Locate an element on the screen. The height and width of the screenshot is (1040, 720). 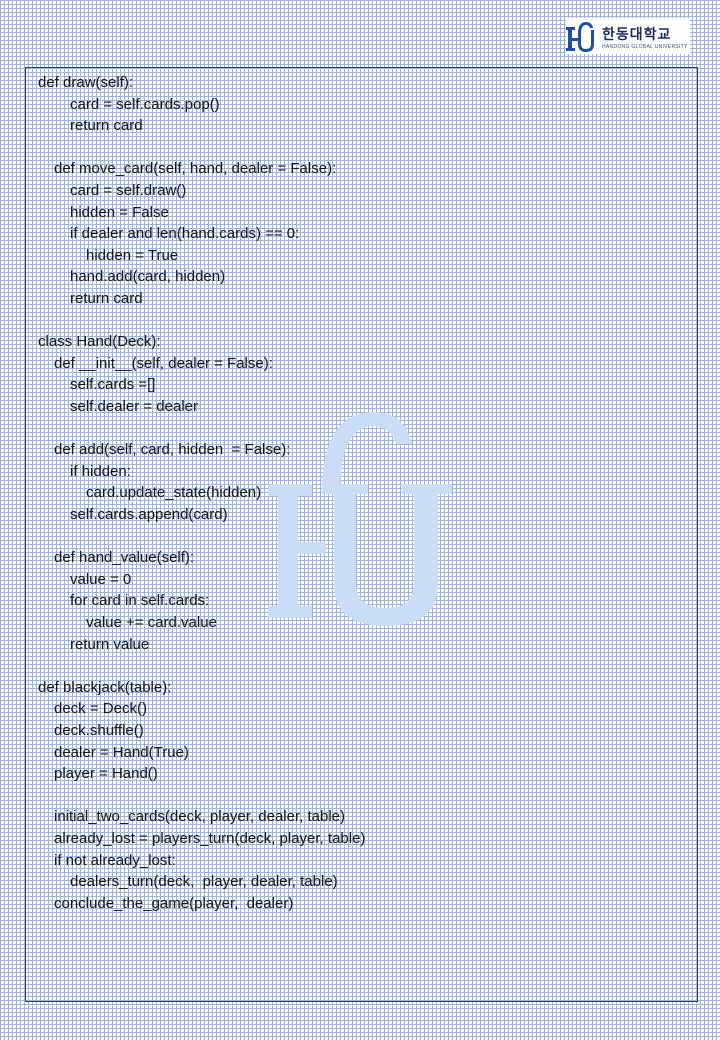
code-line: def blackjack(table): is located at coordinates (105, 687).